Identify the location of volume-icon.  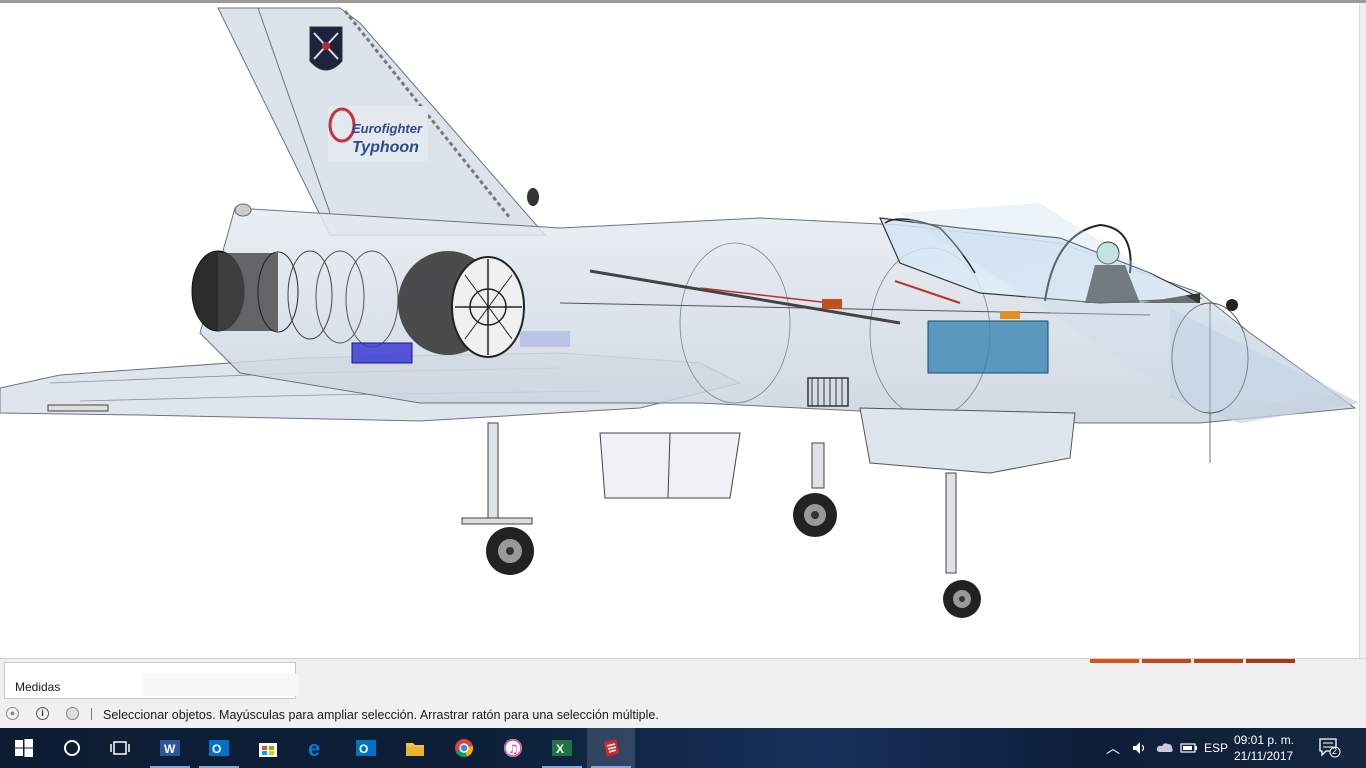
(1140, 748).